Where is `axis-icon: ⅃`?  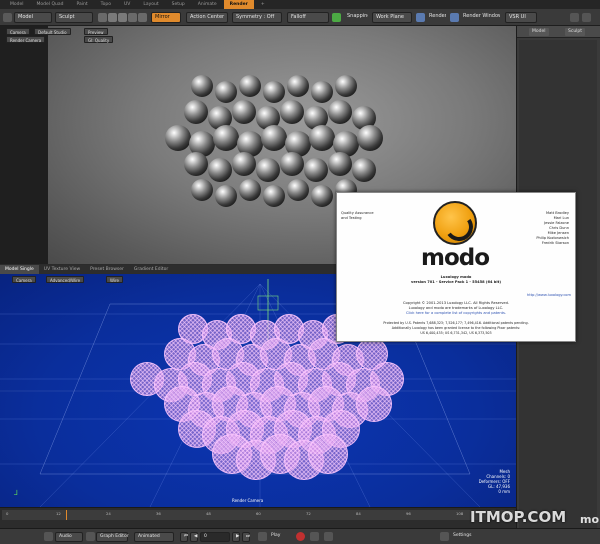 axis-icon: ⅃ is located at coordinates (16, 493).